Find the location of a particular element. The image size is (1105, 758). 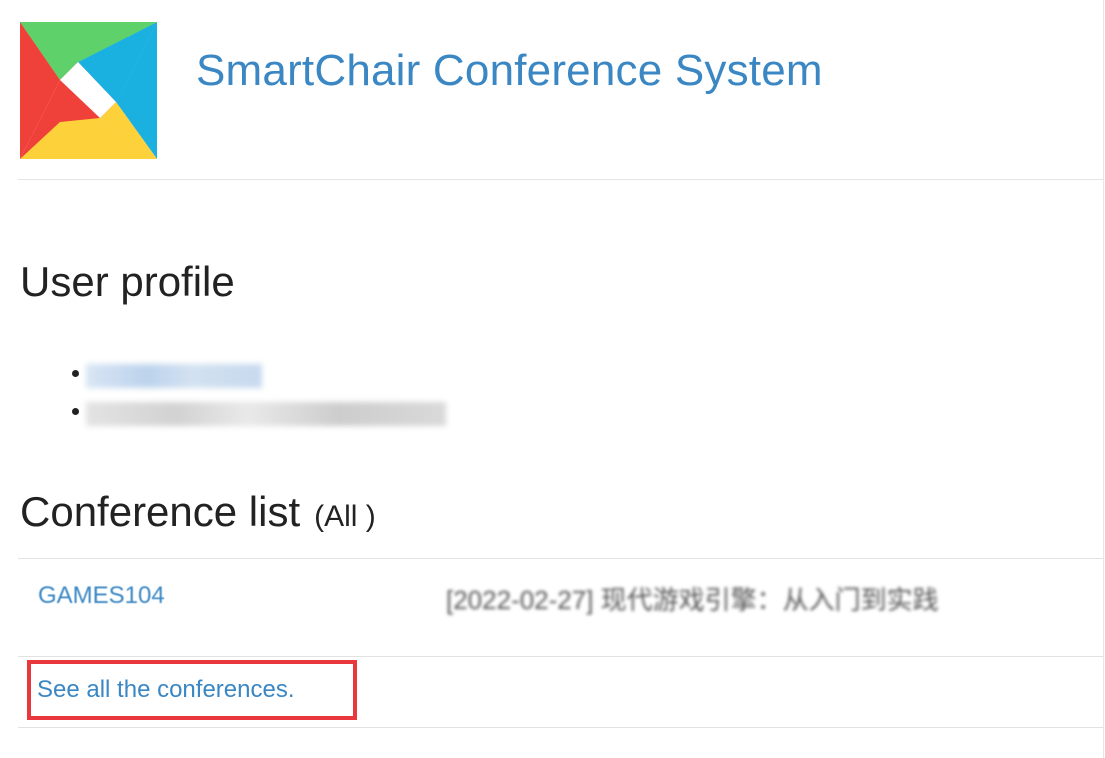

conference-id-link: GAMES104 is located at coordinates (101, 596).